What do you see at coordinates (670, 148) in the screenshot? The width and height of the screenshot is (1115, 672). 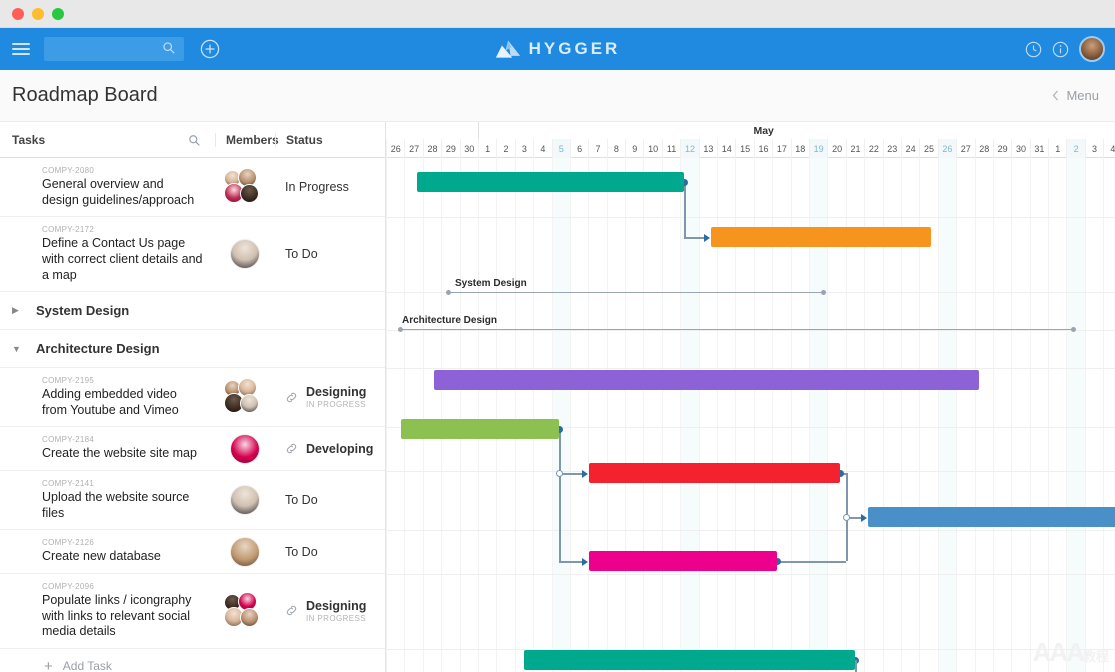 I see `day-cell: 11` at bounding box center [670, 148].